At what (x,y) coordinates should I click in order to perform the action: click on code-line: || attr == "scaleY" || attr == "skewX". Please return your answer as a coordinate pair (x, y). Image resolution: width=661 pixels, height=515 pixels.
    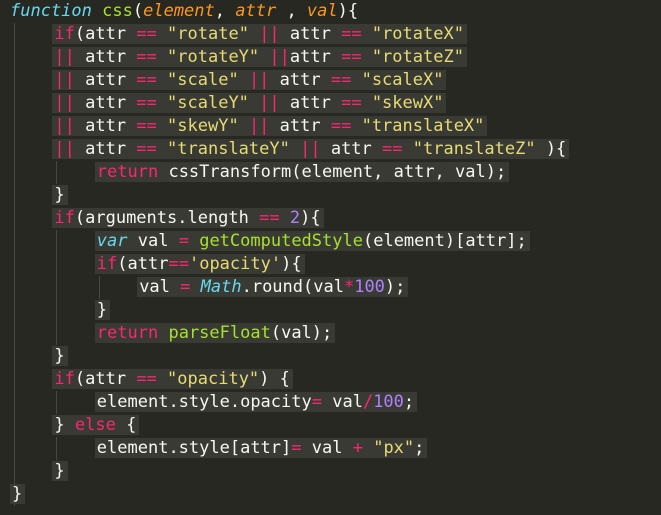
    Looking at the image, I should click on (249, 103).